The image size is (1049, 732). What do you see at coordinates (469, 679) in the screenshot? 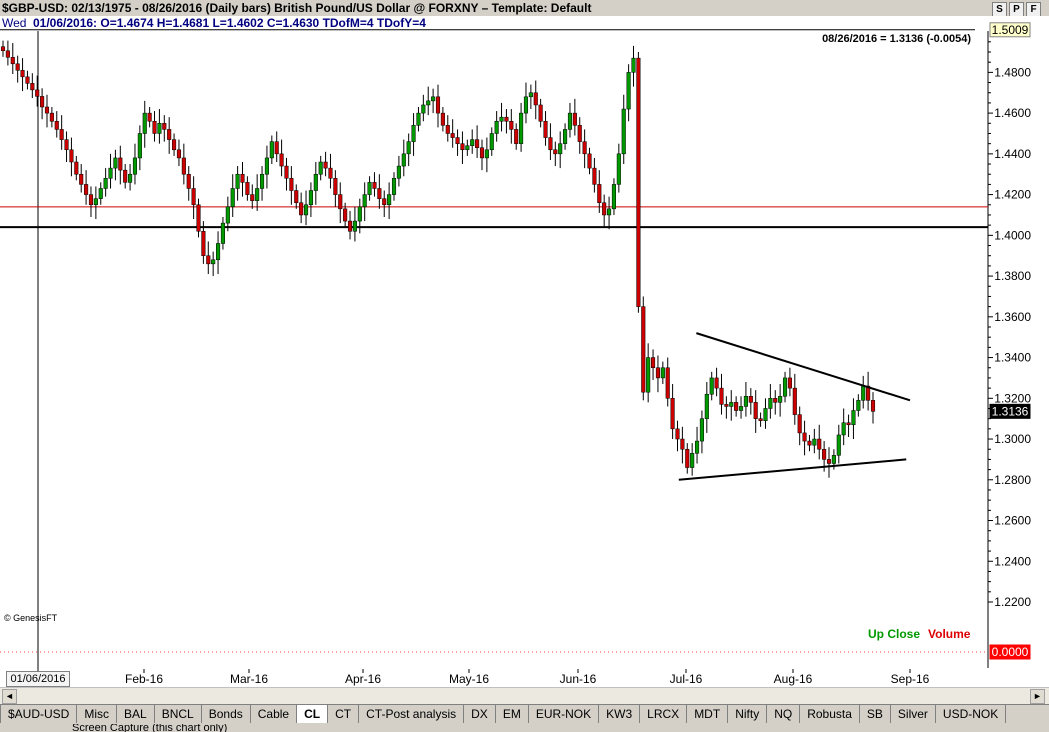
I see `x-tick-label: May-16` at bounding box center [469, 679].